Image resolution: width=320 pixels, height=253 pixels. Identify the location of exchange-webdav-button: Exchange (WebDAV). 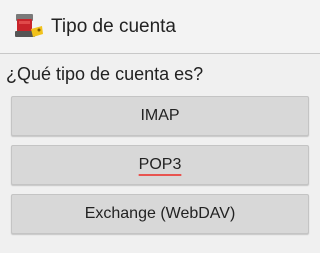
(160, 214).